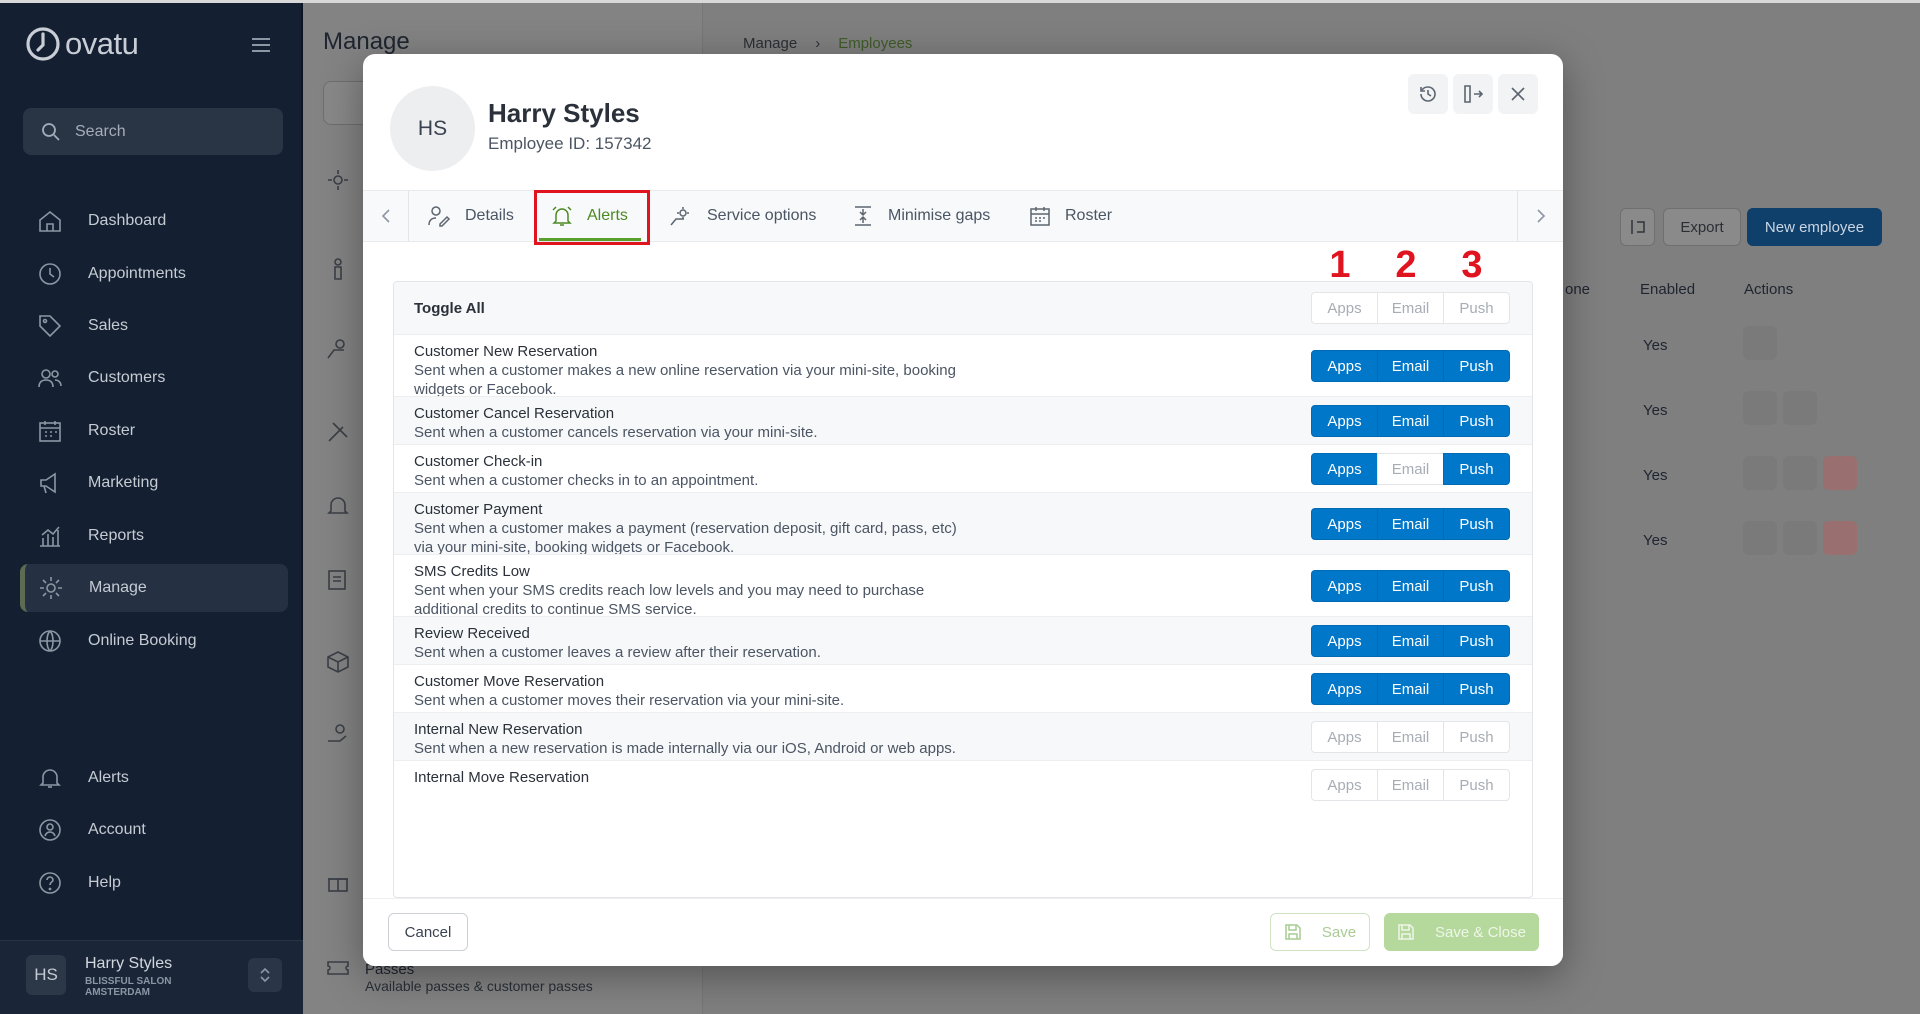 The height and width of the screenshot is (1014, 1920). What do you see at coordinates (154, 883) in the screenshot?
I see `sidebar-item-help: Help` at bounding box center [154, 883].